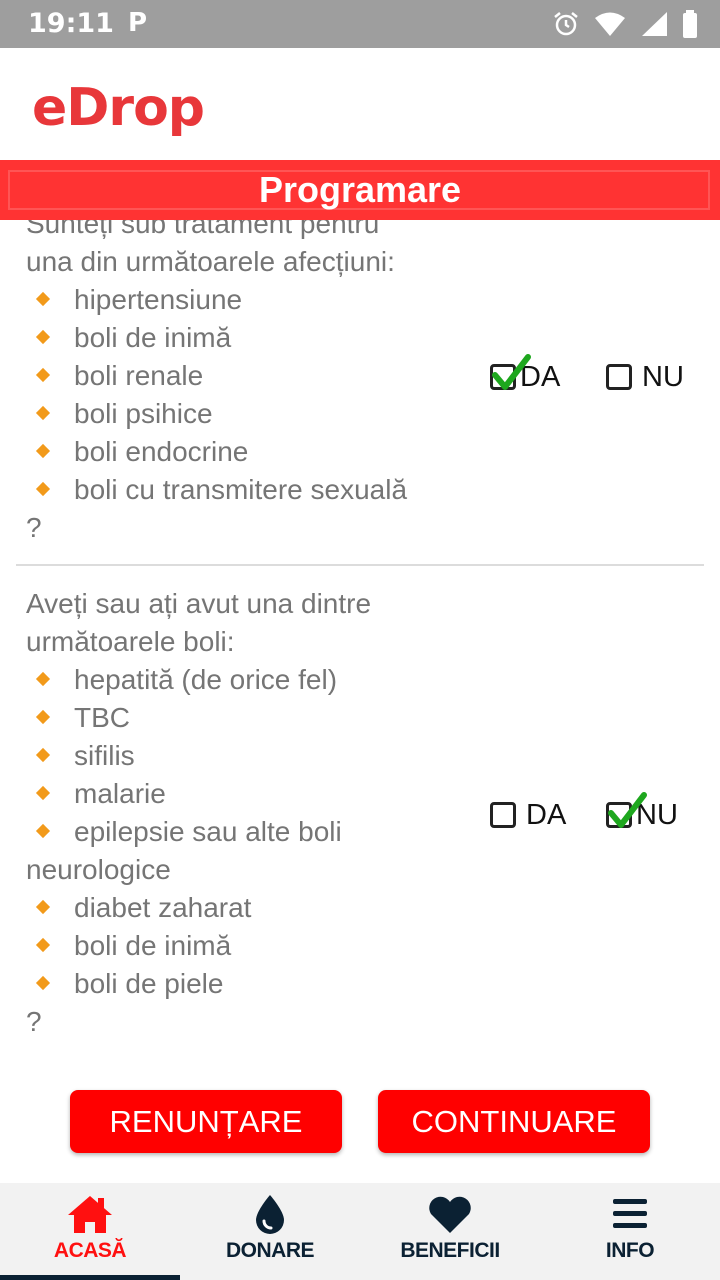  I want to click on nav-item-acasa: ACASĂ, so click(90, 1231).